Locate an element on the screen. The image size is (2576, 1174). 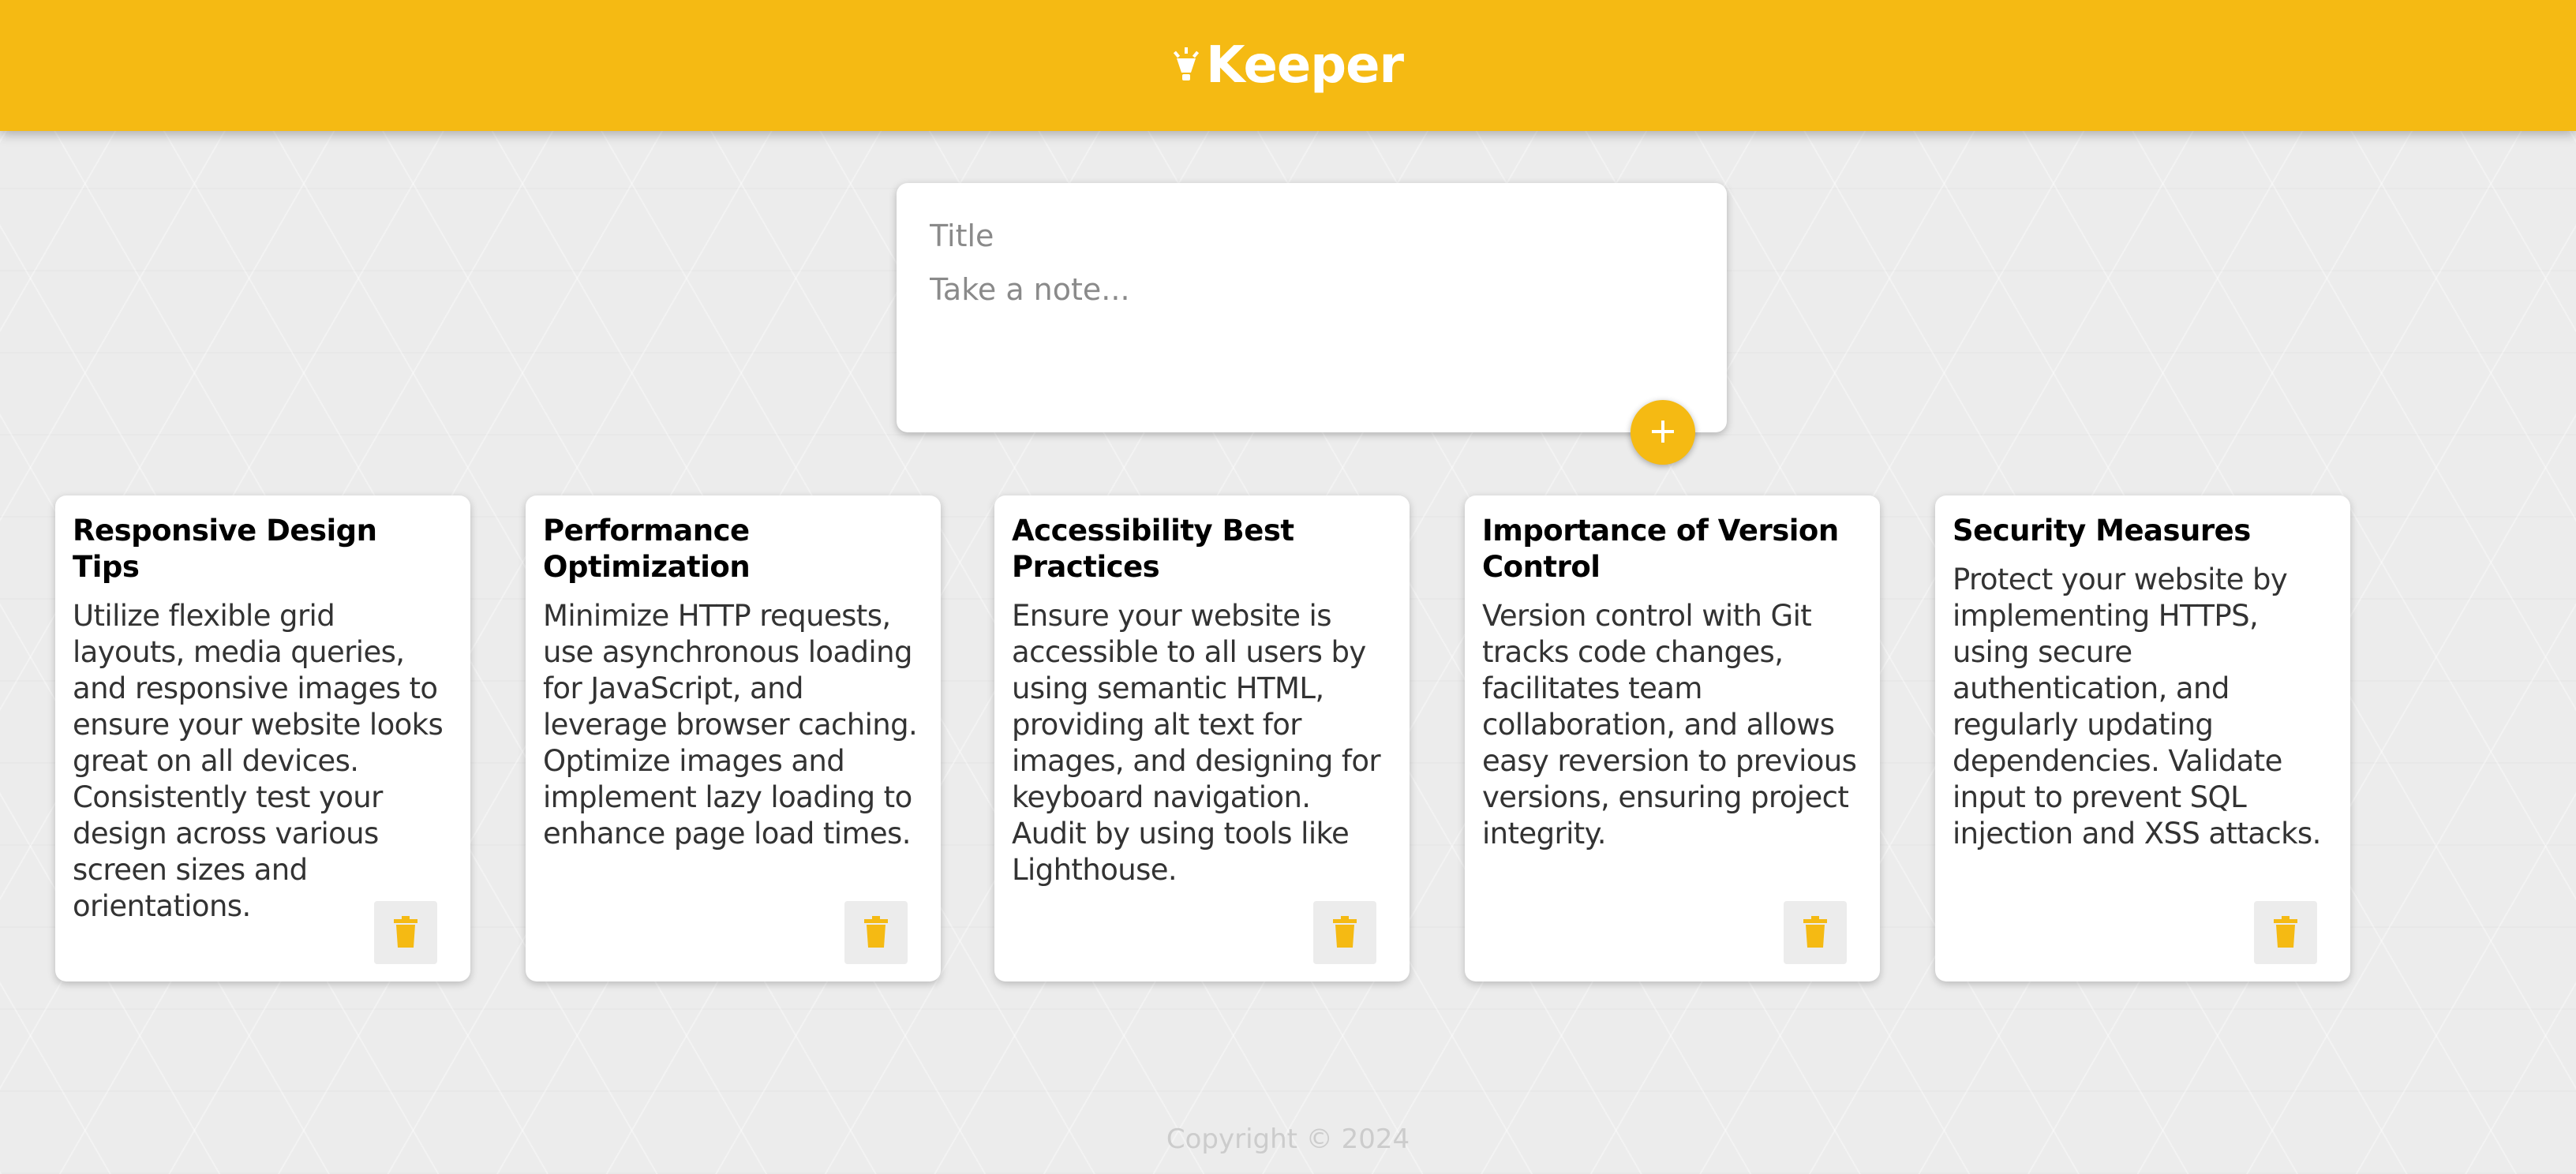
app-logo: Keeper is located at coordinates (1288, 65).